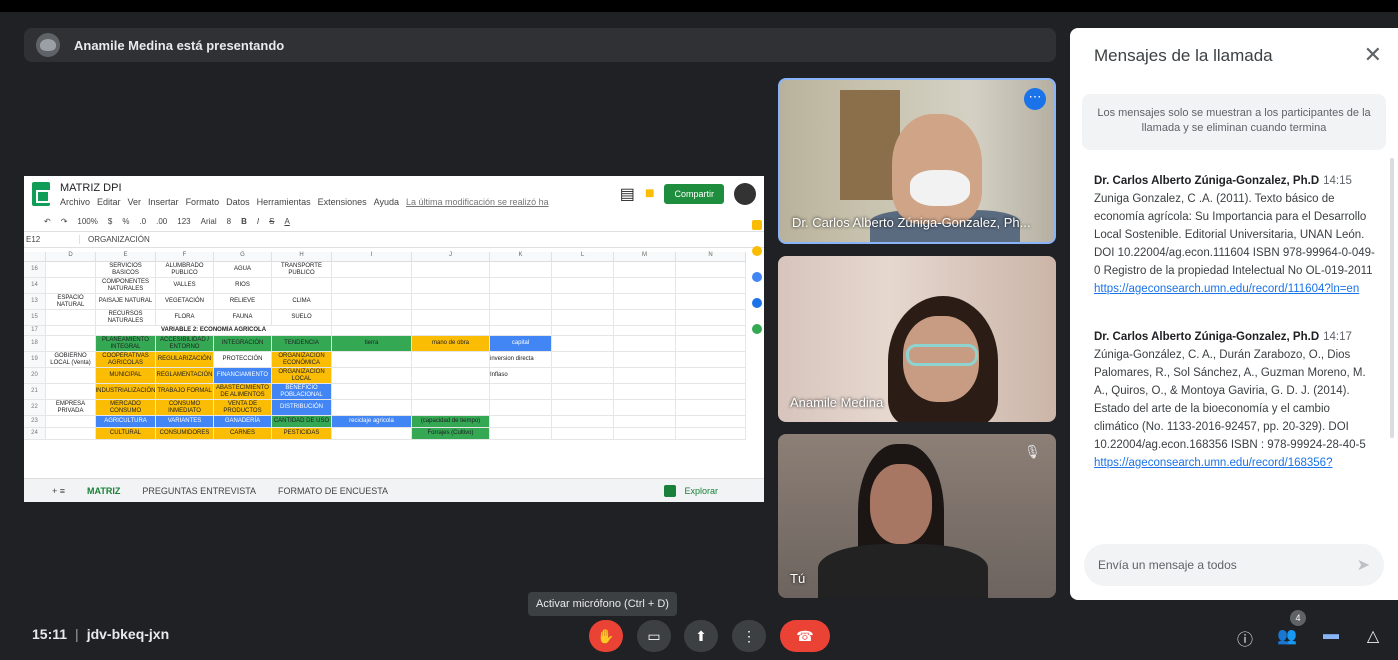  I want to click on more-options-button: ⋮, so click(749, 636).